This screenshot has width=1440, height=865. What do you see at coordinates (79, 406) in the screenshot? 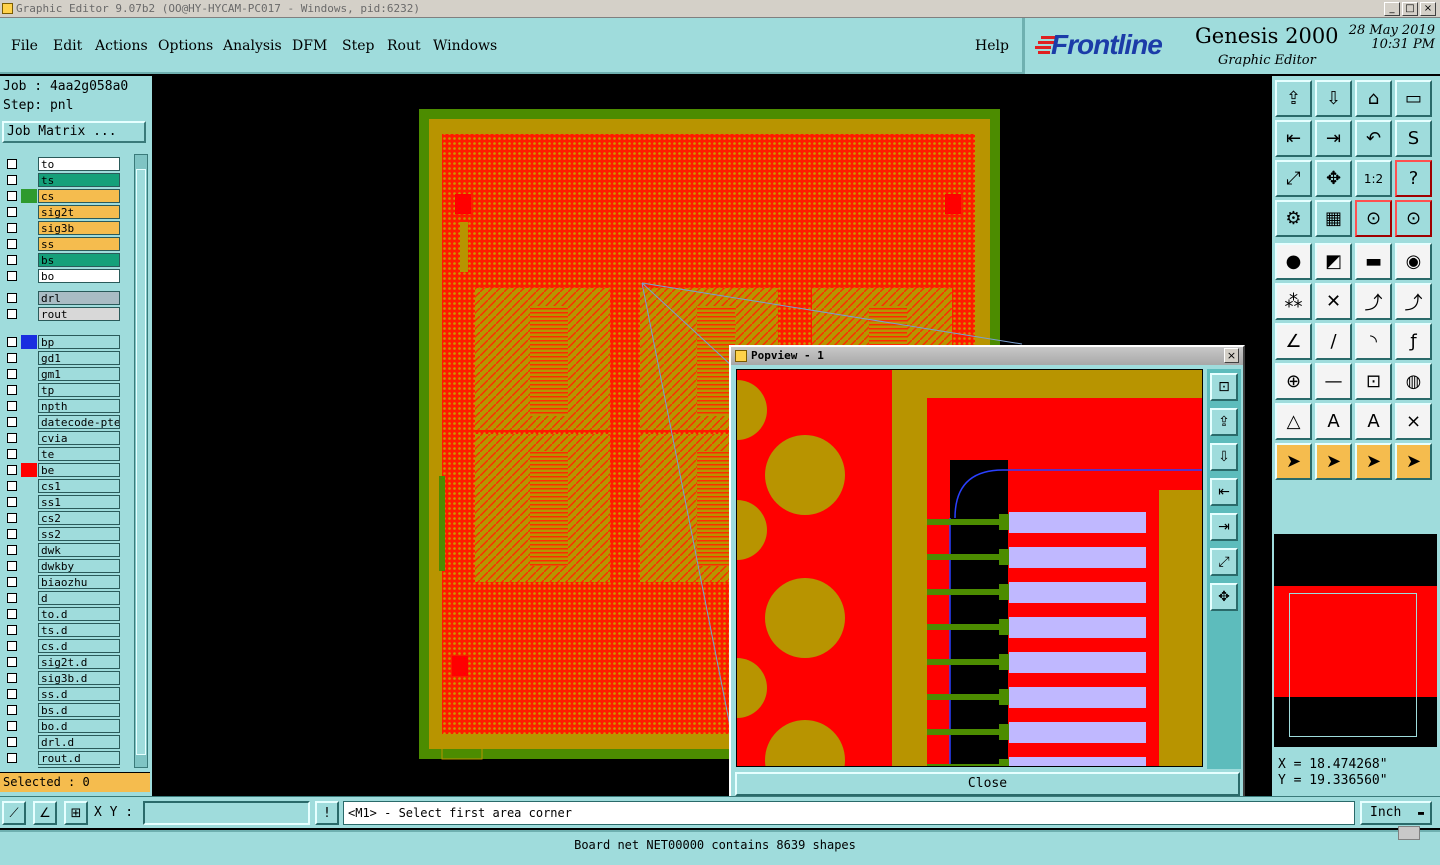
I see `layer-name: npth` at bounding box center [79, 406].